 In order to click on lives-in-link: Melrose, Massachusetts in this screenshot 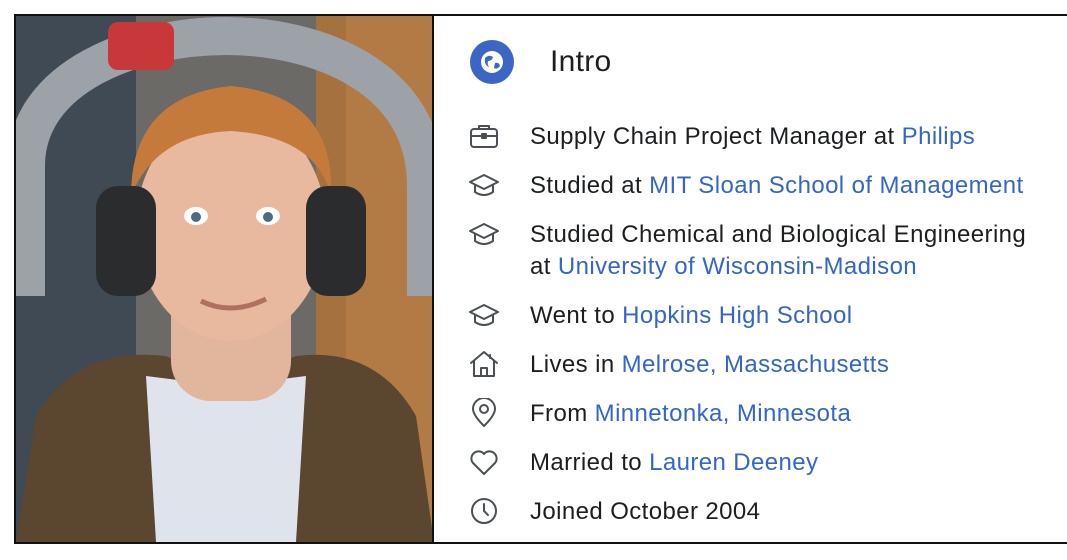, I will do `click(756, 364)`.